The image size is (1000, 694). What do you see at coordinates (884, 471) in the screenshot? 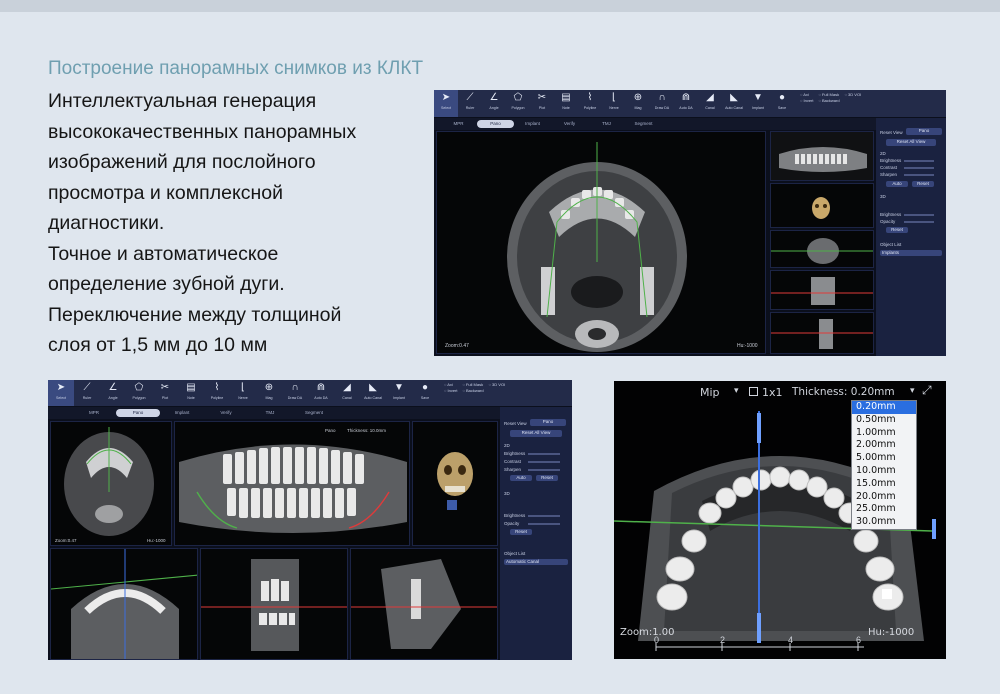
I see `thickness-option: 10.0mm` at bounding box center [884, 471].